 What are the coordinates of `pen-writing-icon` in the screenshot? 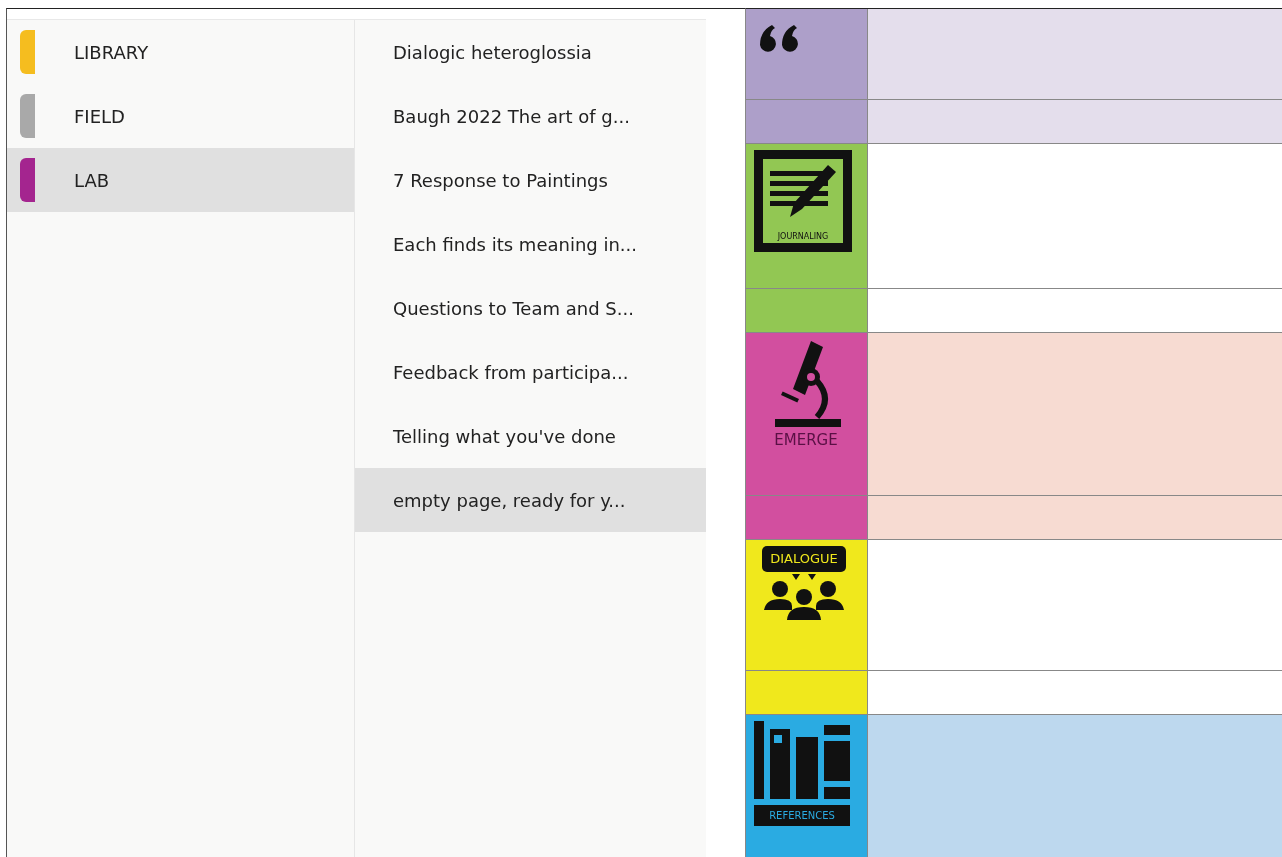 It's located at (803, 191).